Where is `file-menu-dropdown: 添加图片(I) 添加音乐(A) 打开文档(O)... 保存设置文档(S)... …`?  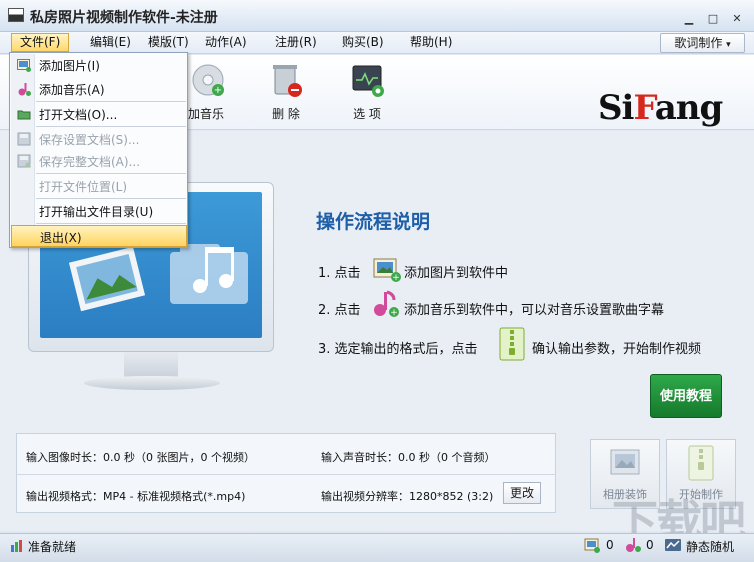
file-menu-dropdown: 添加图片(I) 添加音乐(A) 打开文档(O)... 保存设置文档(S)... … is located at coordinates (98, 150).